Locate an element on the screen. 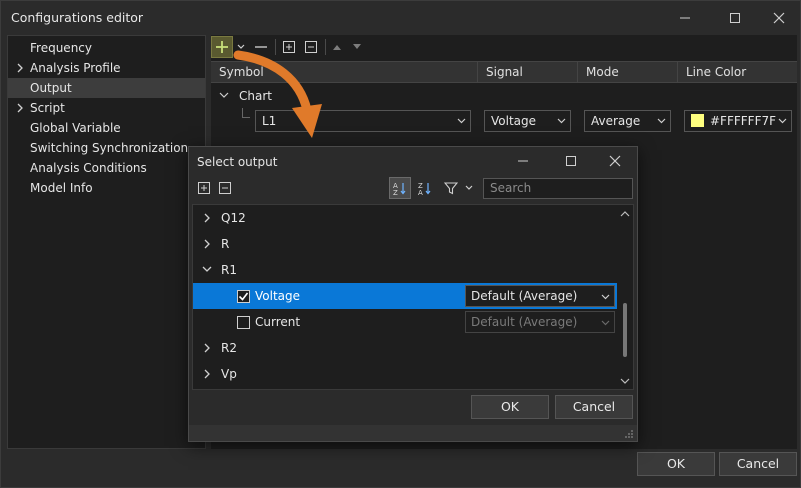 Image resolution: width=801 pixels, height=488 pixels. remove-button is located at coordinates (261, 47).